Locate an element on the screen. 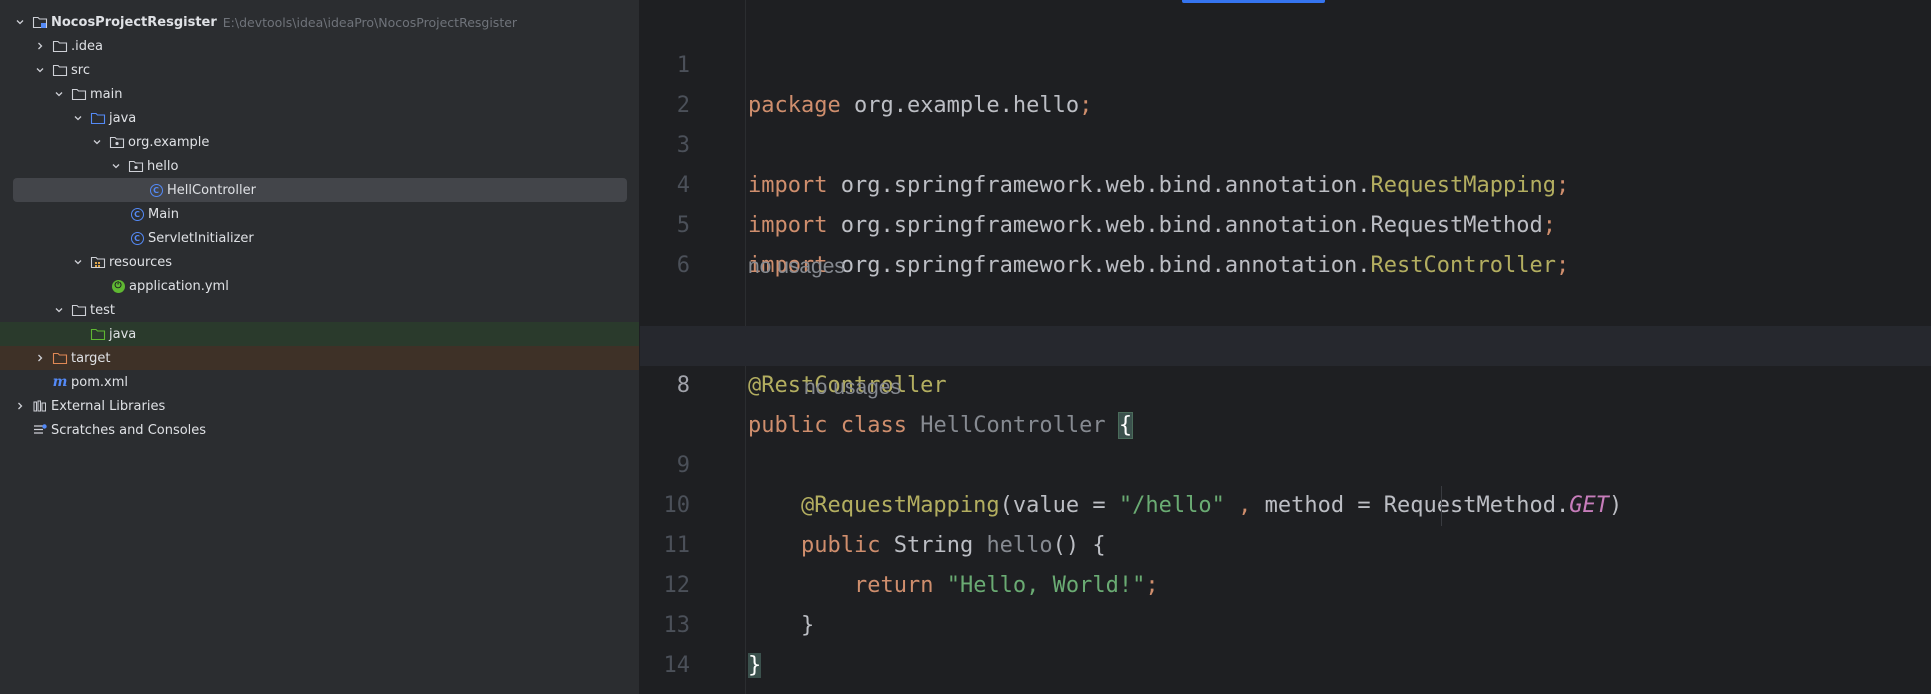 Image resolution: width=1931 pixels, height=694 pixels. tree-item-label: application.yml is located at coordinates (179, 286).